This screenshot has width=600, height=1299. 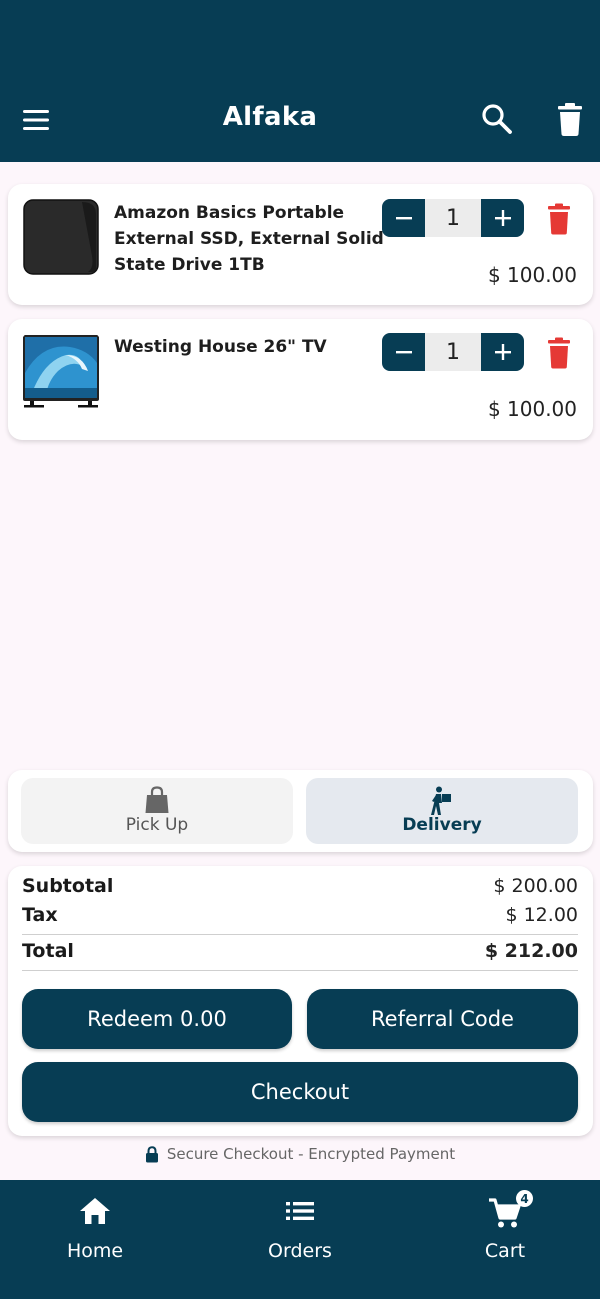 I want to click on nav-home-label: Home, so click(x=95, y=1251).